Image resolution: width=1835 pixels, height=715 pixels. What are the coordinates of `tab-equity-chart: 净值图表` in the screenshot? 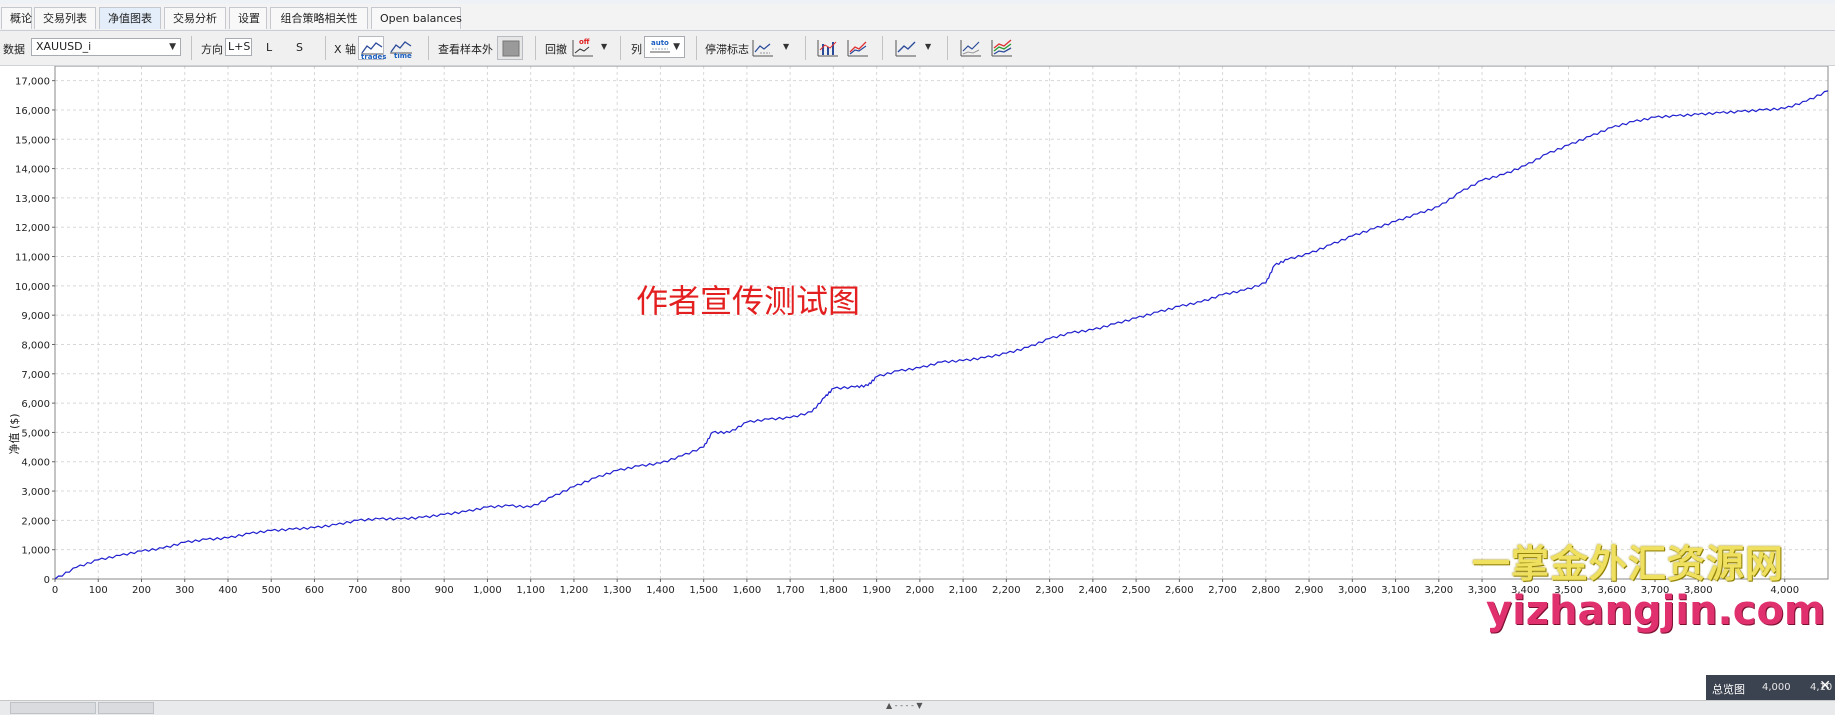 It's located at (130, 18).